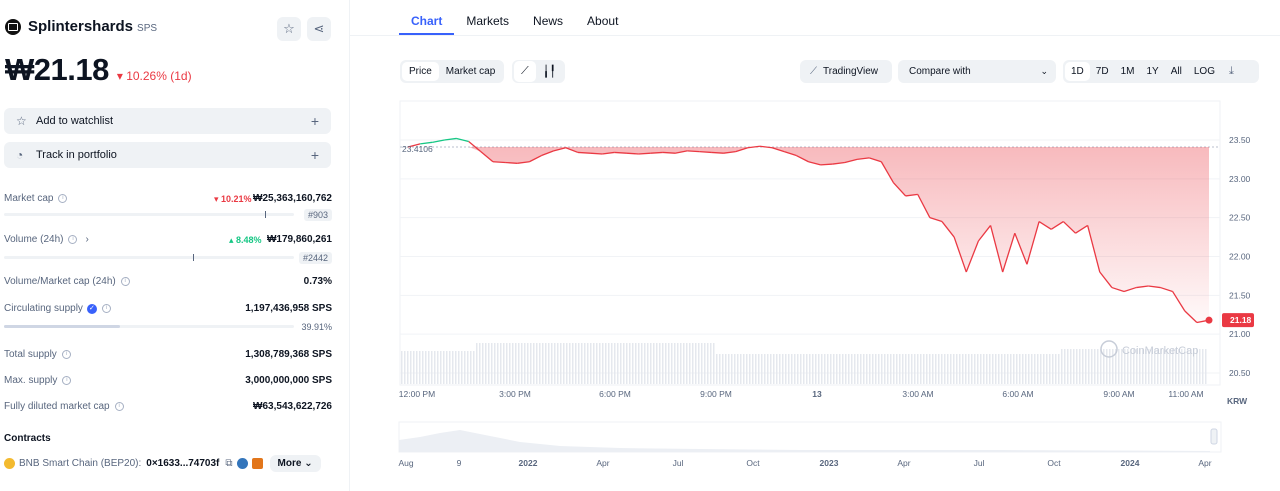  What do you see at coordinates (1118, 394) in the screenshot?
I see `x-tick-label: 9:00 AM` at bounding box center [1118, 394].